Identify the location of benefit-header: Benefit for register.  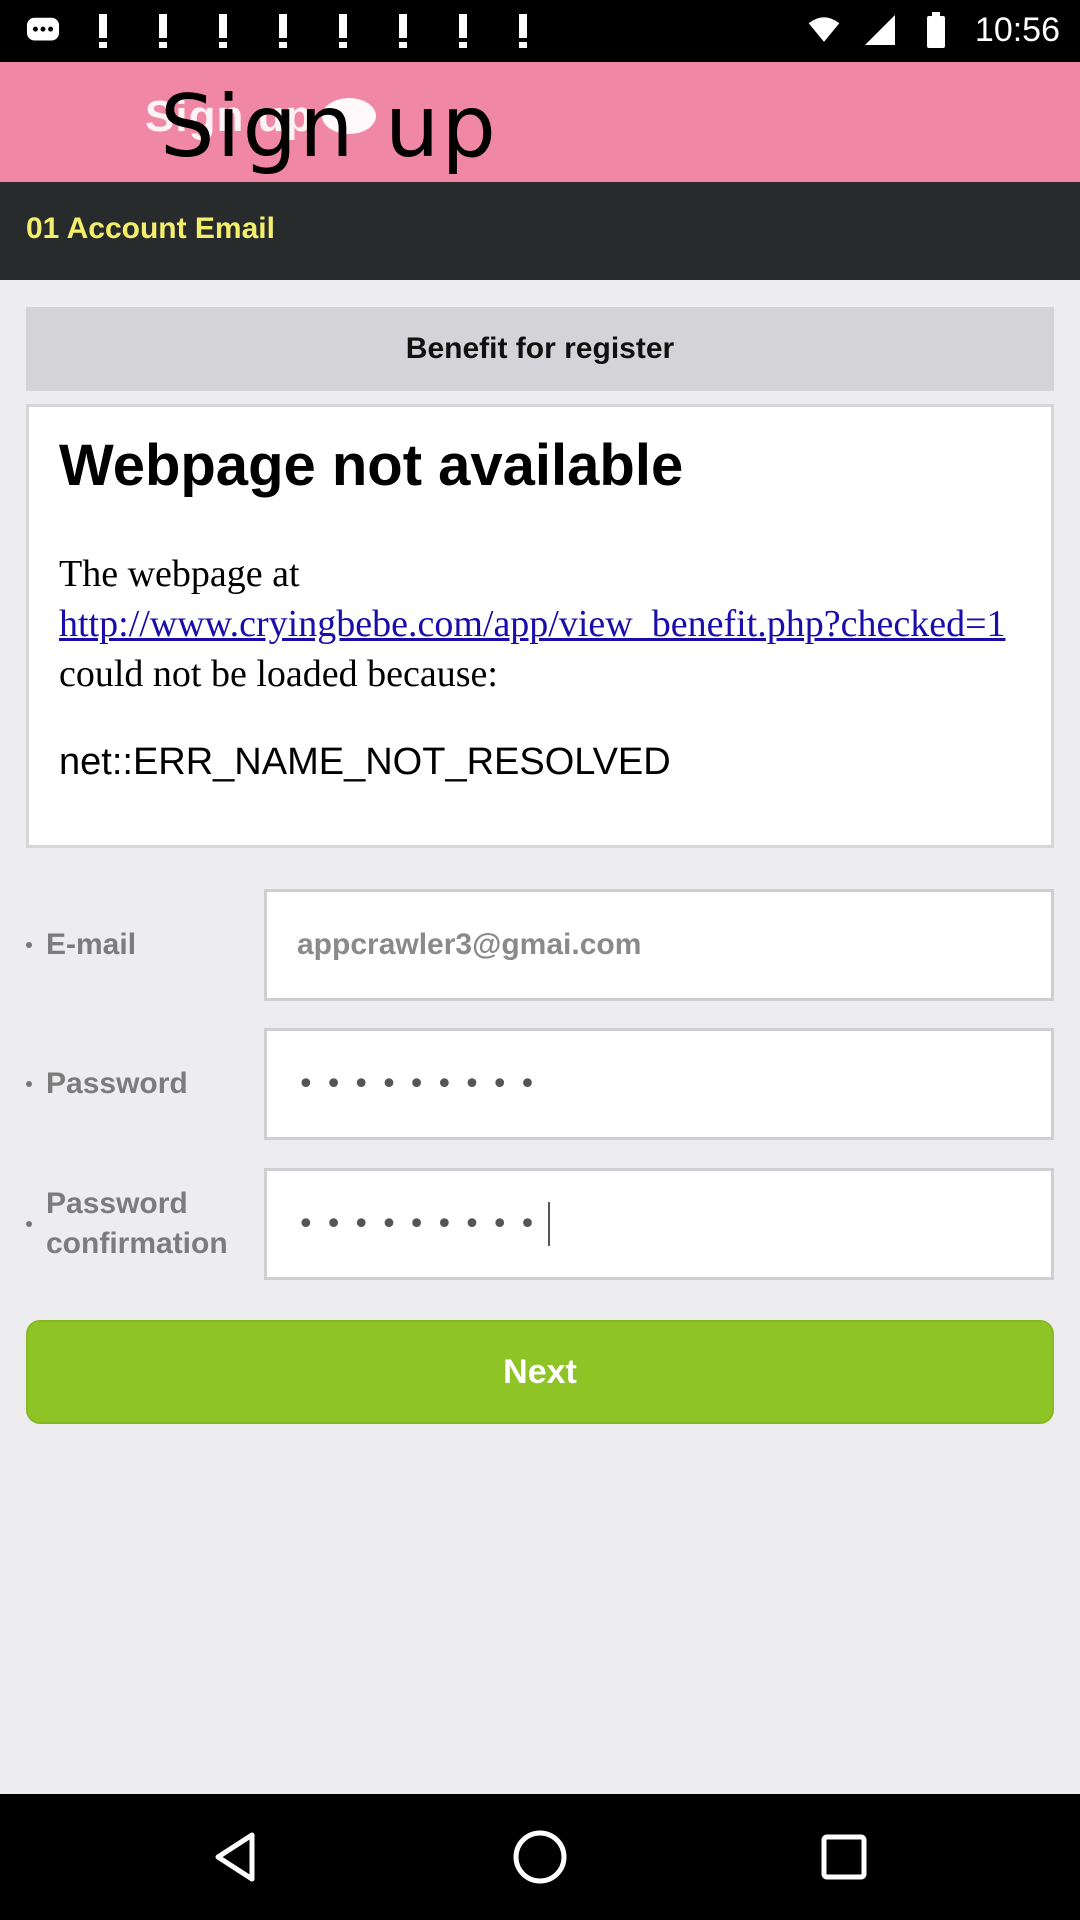
(540, 349).